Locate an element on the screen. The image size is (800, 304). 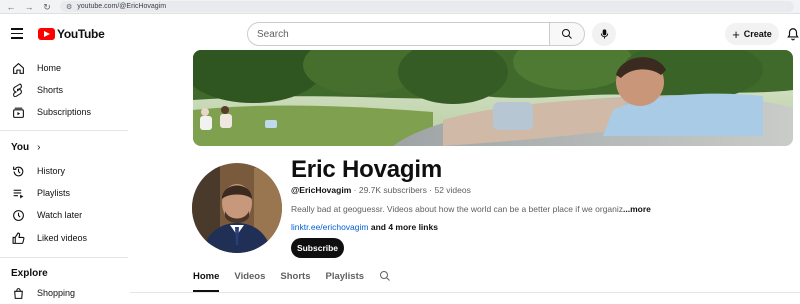
more-link: ...more is located at coordinates (637, 209).